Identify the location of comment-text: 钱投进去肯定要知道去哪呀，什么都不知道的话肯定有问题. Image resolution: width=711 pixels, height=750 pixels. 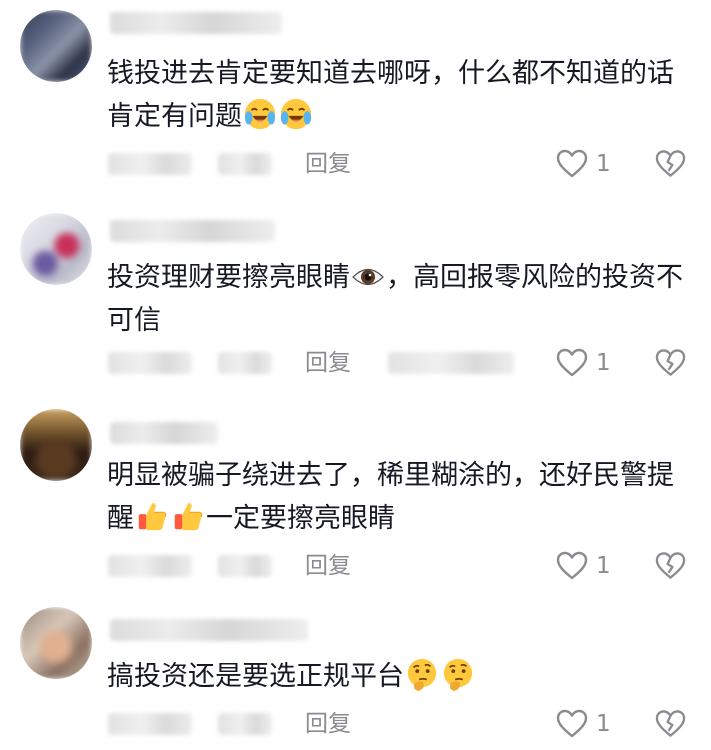
(402, 95).